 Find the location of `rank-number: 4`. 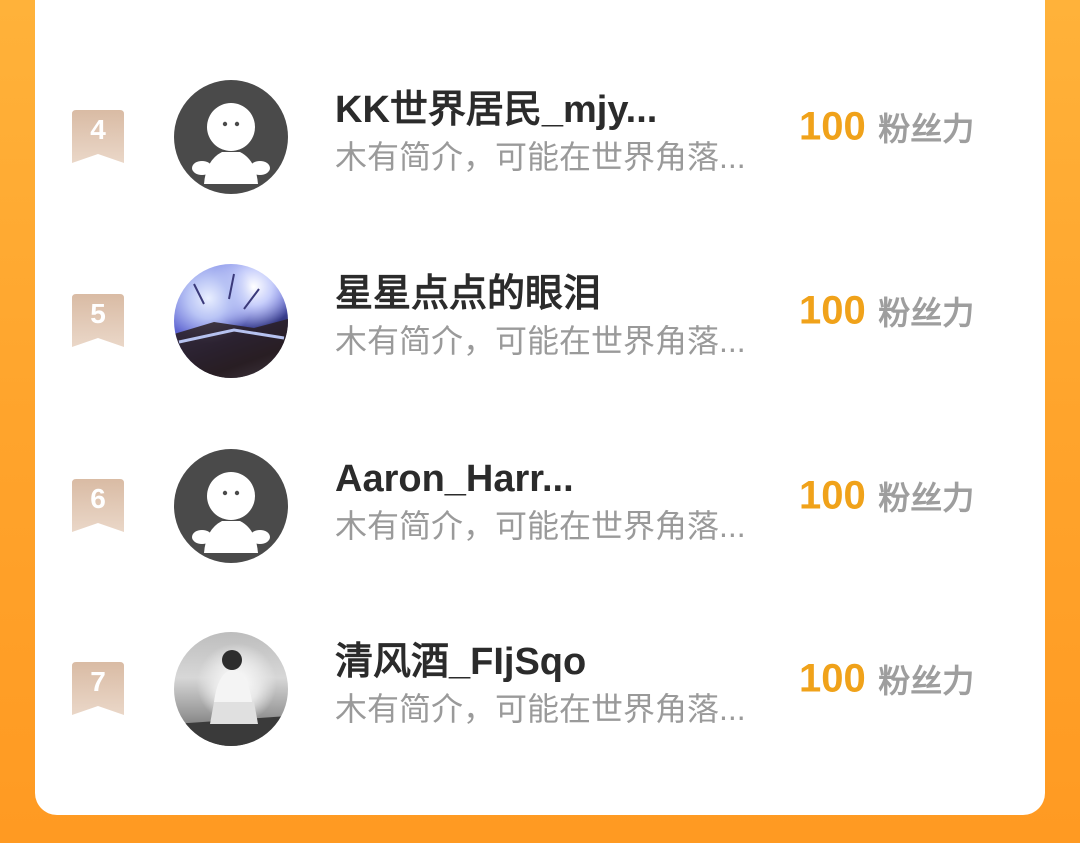

rank-number: 4 is located at coordinates (98, 129).